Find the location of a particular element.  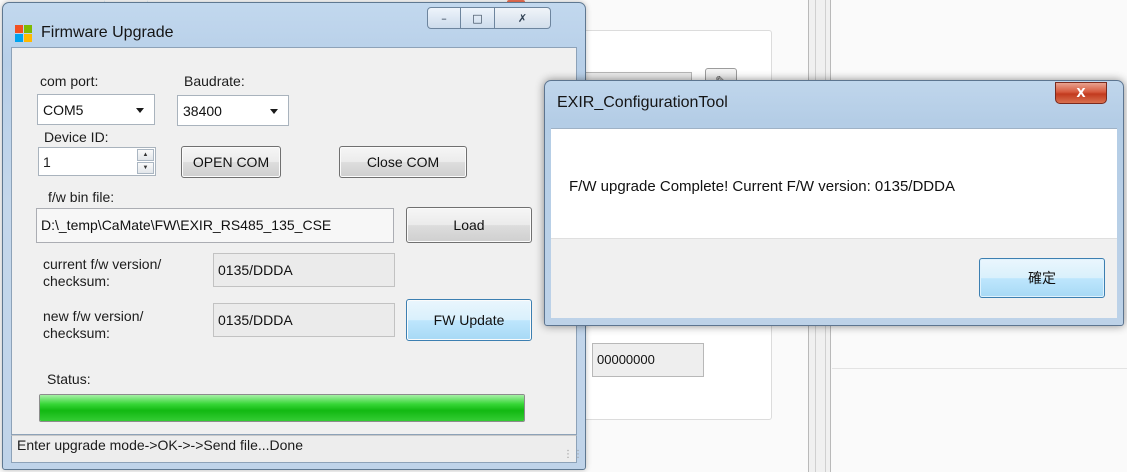

current-version-label-line2: checksum: is located at coordinates (76, 281).